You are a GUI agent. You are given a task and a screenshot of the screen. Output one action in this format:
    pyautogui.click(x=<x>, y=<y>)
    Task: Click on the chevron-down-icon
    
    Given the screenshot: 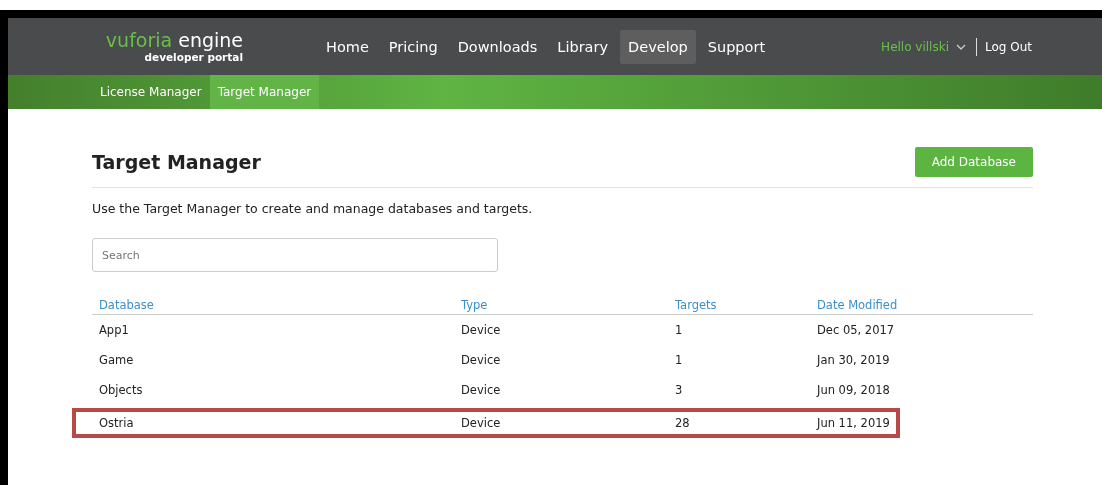 What is the action you would take?
    pyautogui.click(x=961, y=46)
    